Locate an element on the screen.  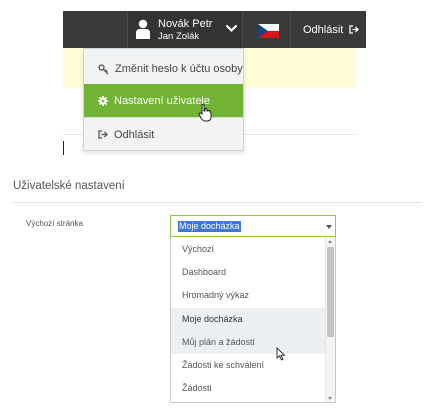
options-scrollbar is located at coordinates (330, 319).